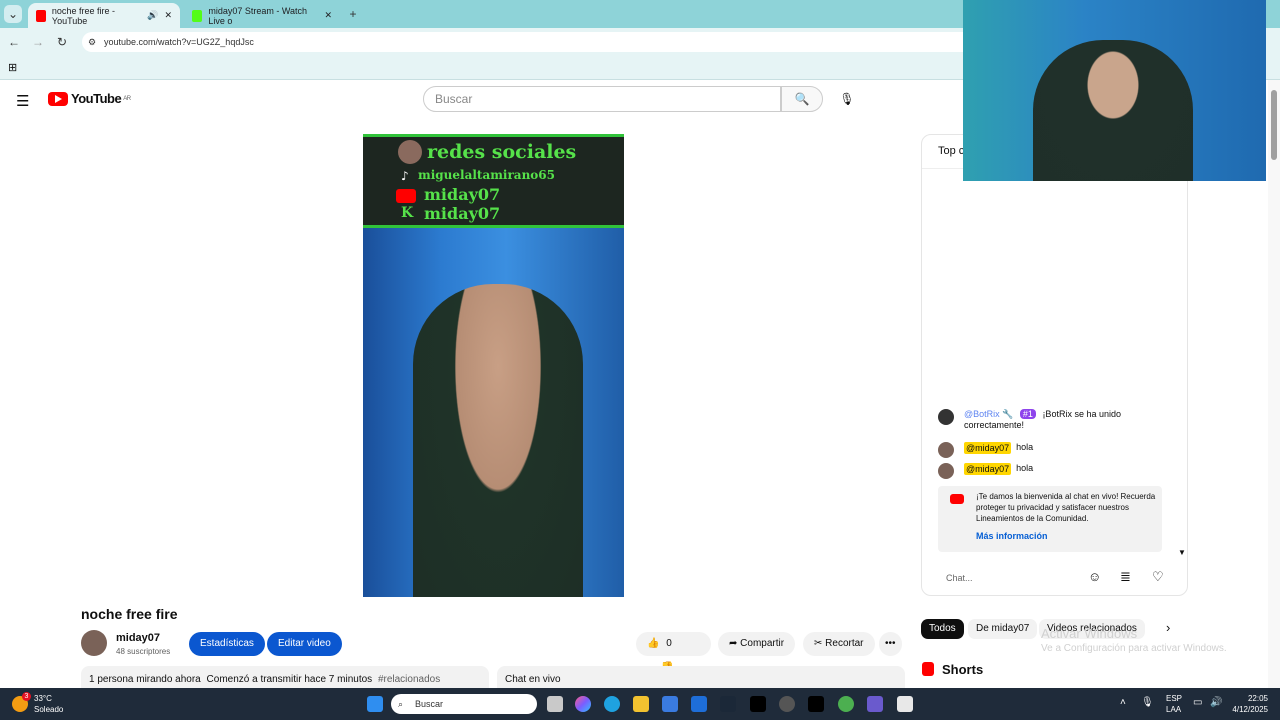 The image size is (1280, 720). What do you see at coordinates (197, 15) in the screenshot?
I see `kick-favicon-icon` at bounding box center [197, 15].